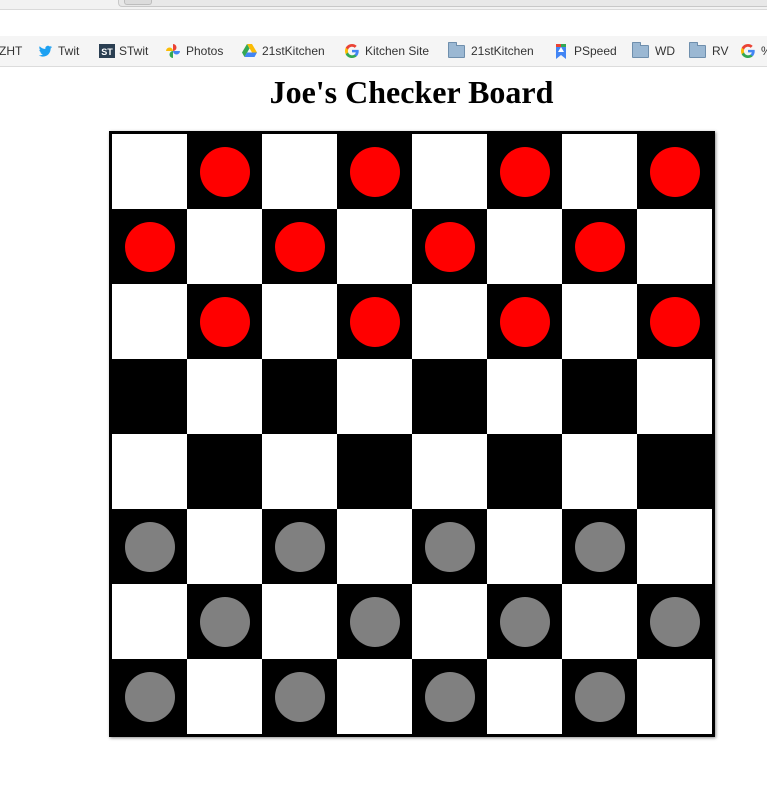 The height and width of the screenshot is (806, 767). Describe the element at coordinates (387, 51) in the screenshot. I see `bookmark-kitchen-site: Kitchen Site` at that location.